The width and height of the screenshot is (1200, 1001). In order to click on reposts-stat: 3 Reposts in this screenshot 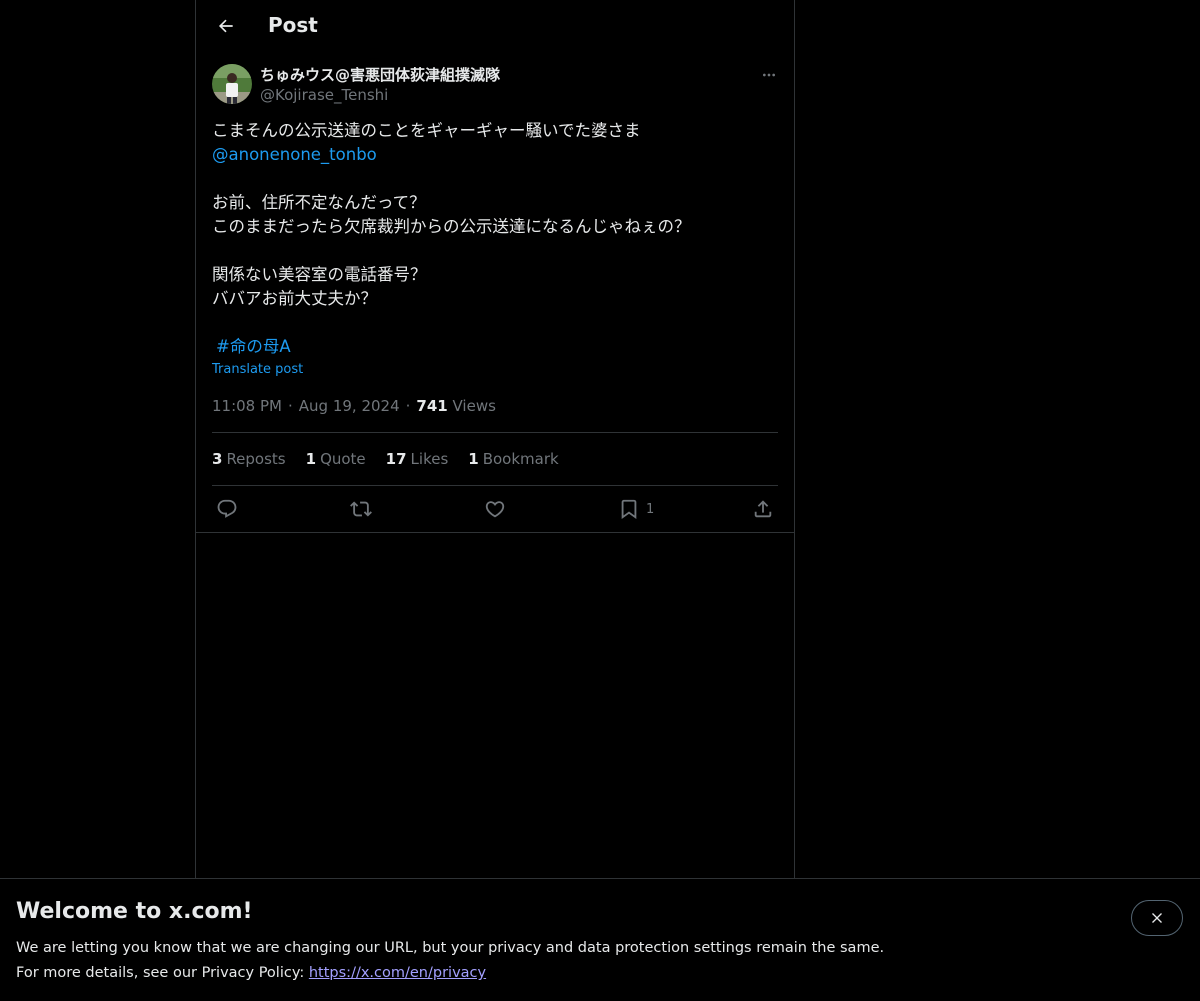, I will do `click(249, 459)`.